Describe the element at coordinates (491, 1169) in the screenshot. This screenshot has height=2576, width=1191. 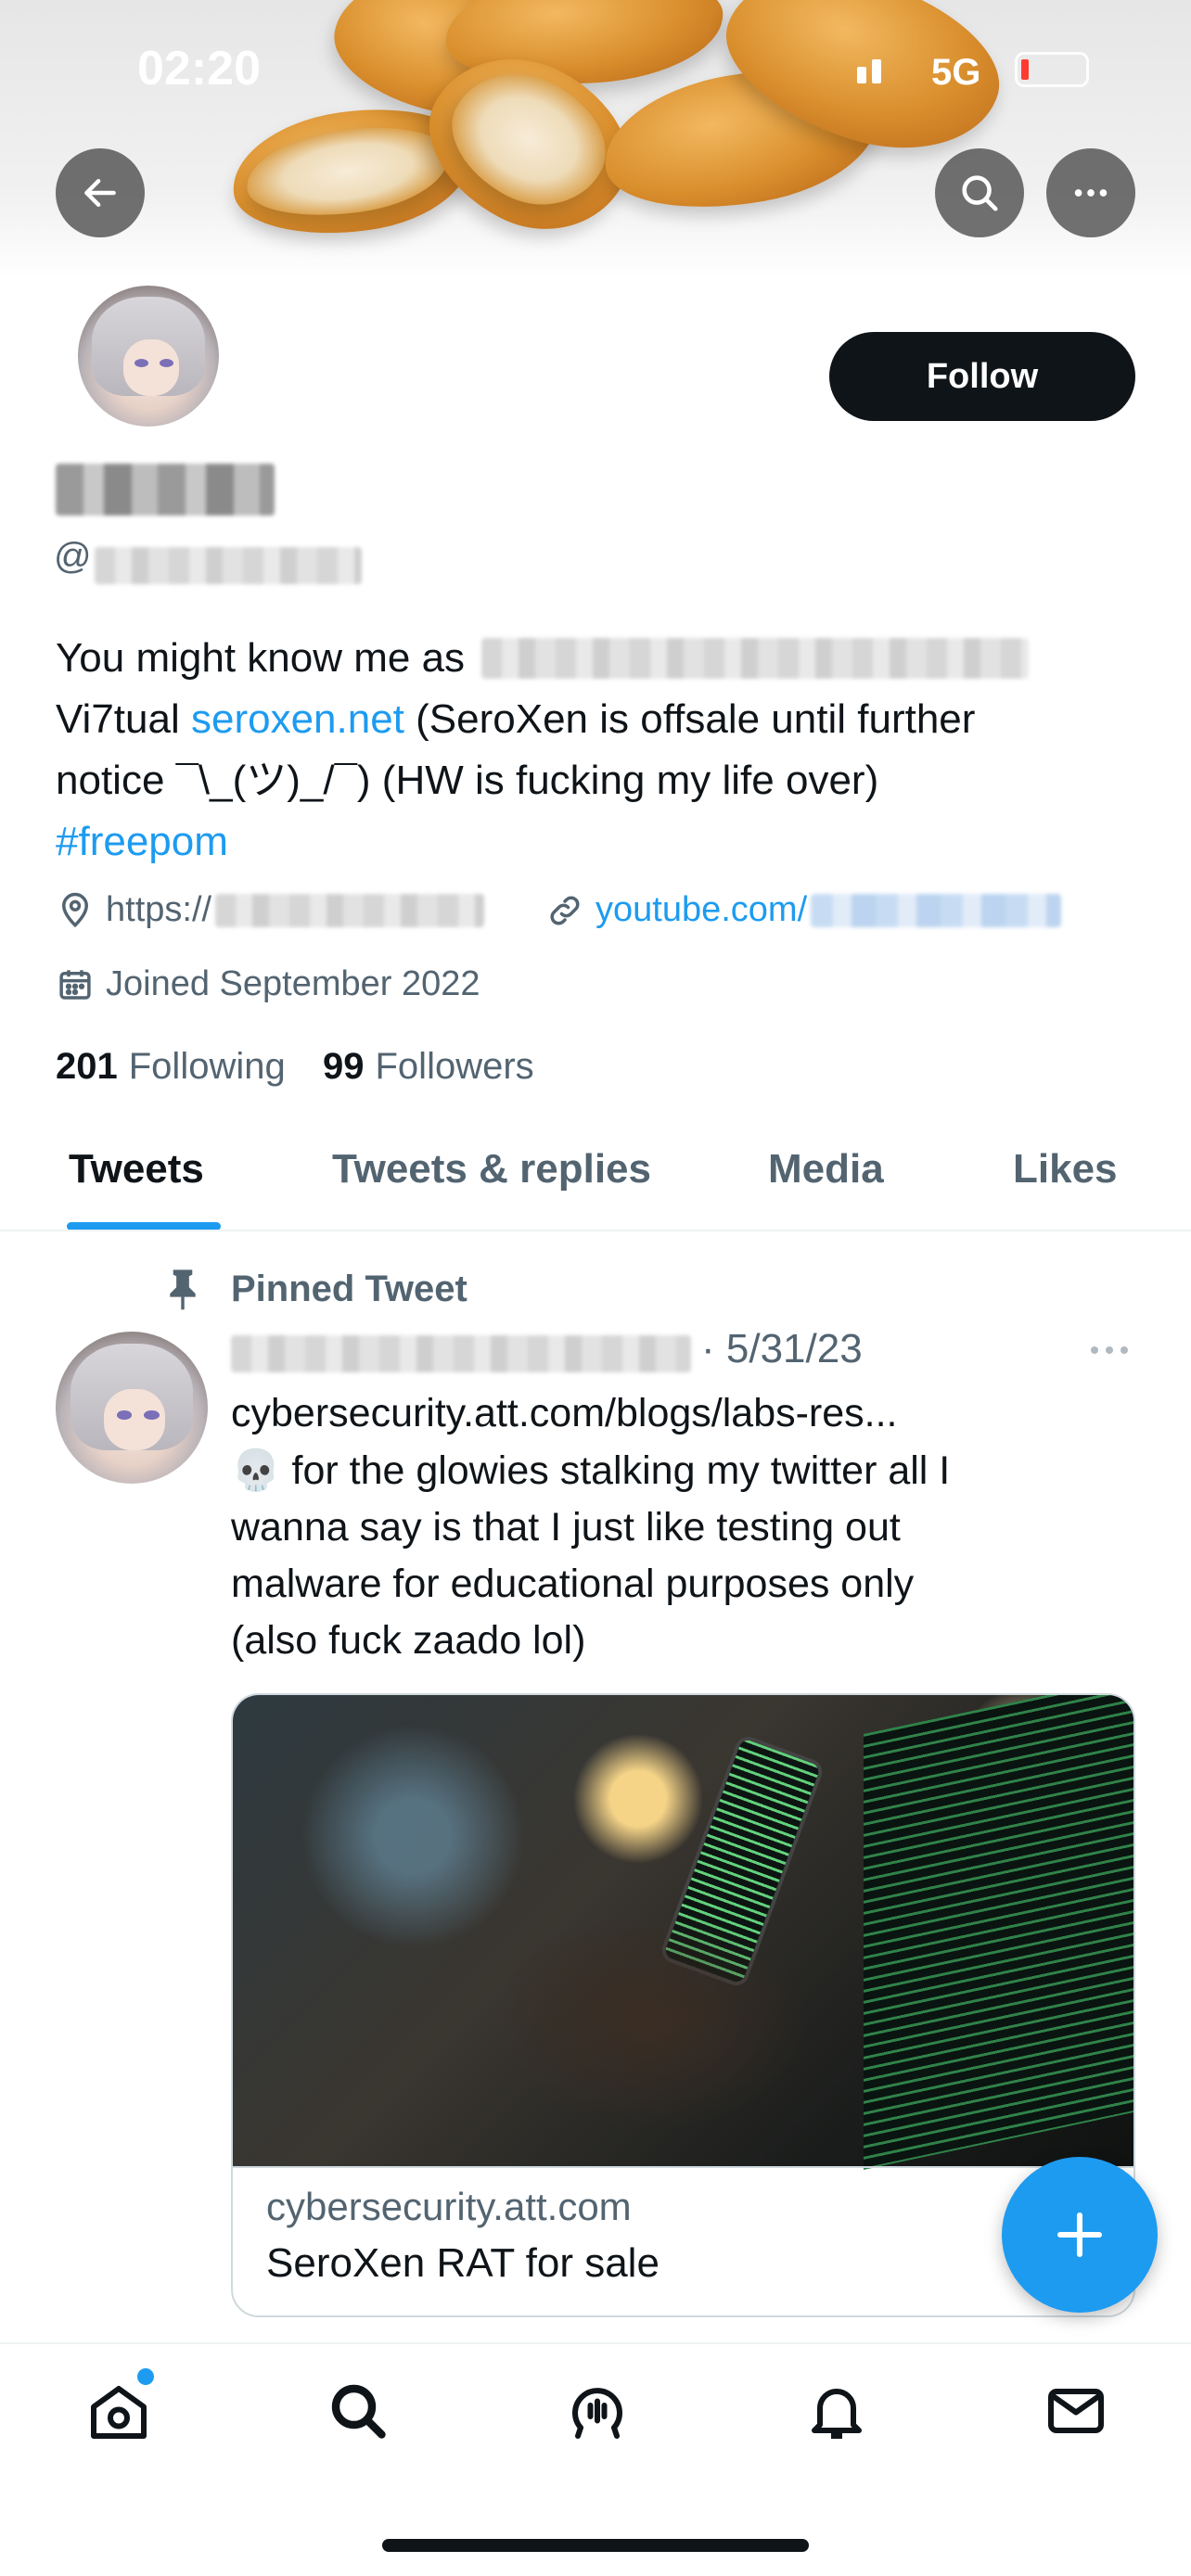
I see `tab-tweets-replies: Tweets & replies` at that location.